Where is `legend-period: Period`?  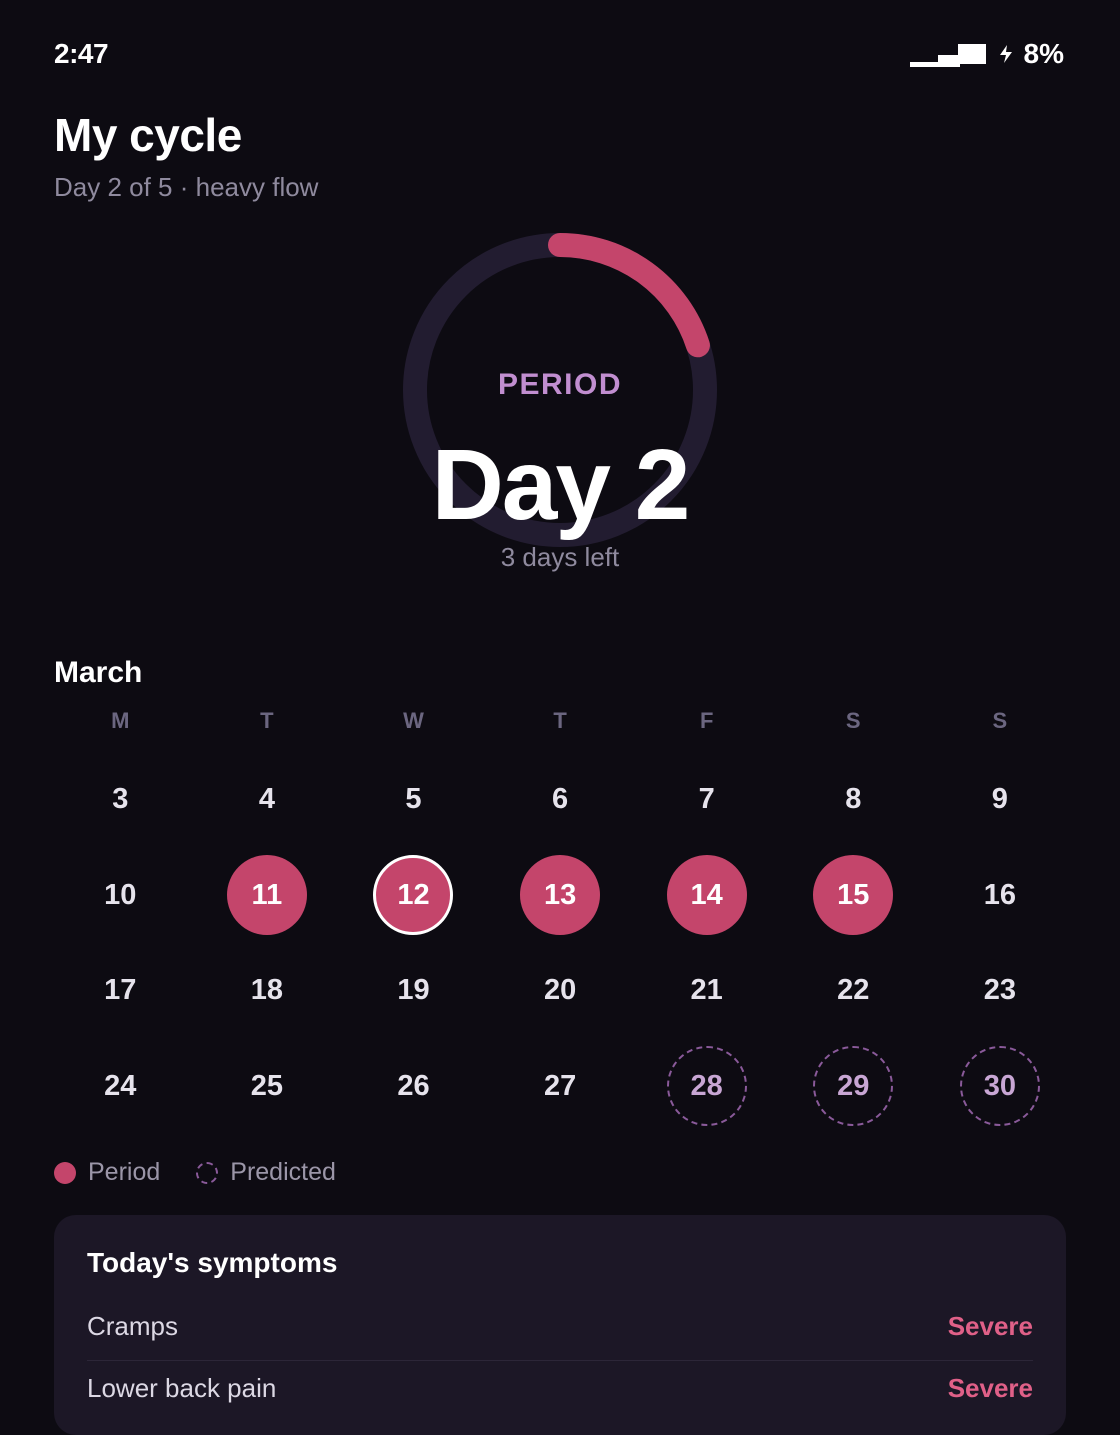
legend-period: Period is located at coordinates (107, 1172).